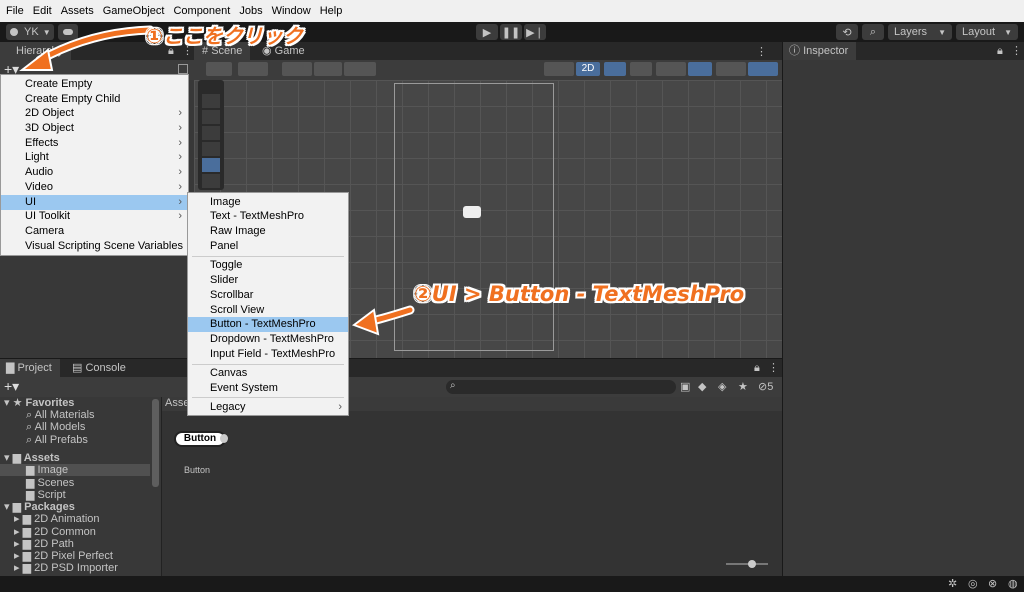  What do you see at coordinates (224, 36) in the screenshot?
I see `annotation-step1: ①ここをクリック` at bounding box center [224, 36].